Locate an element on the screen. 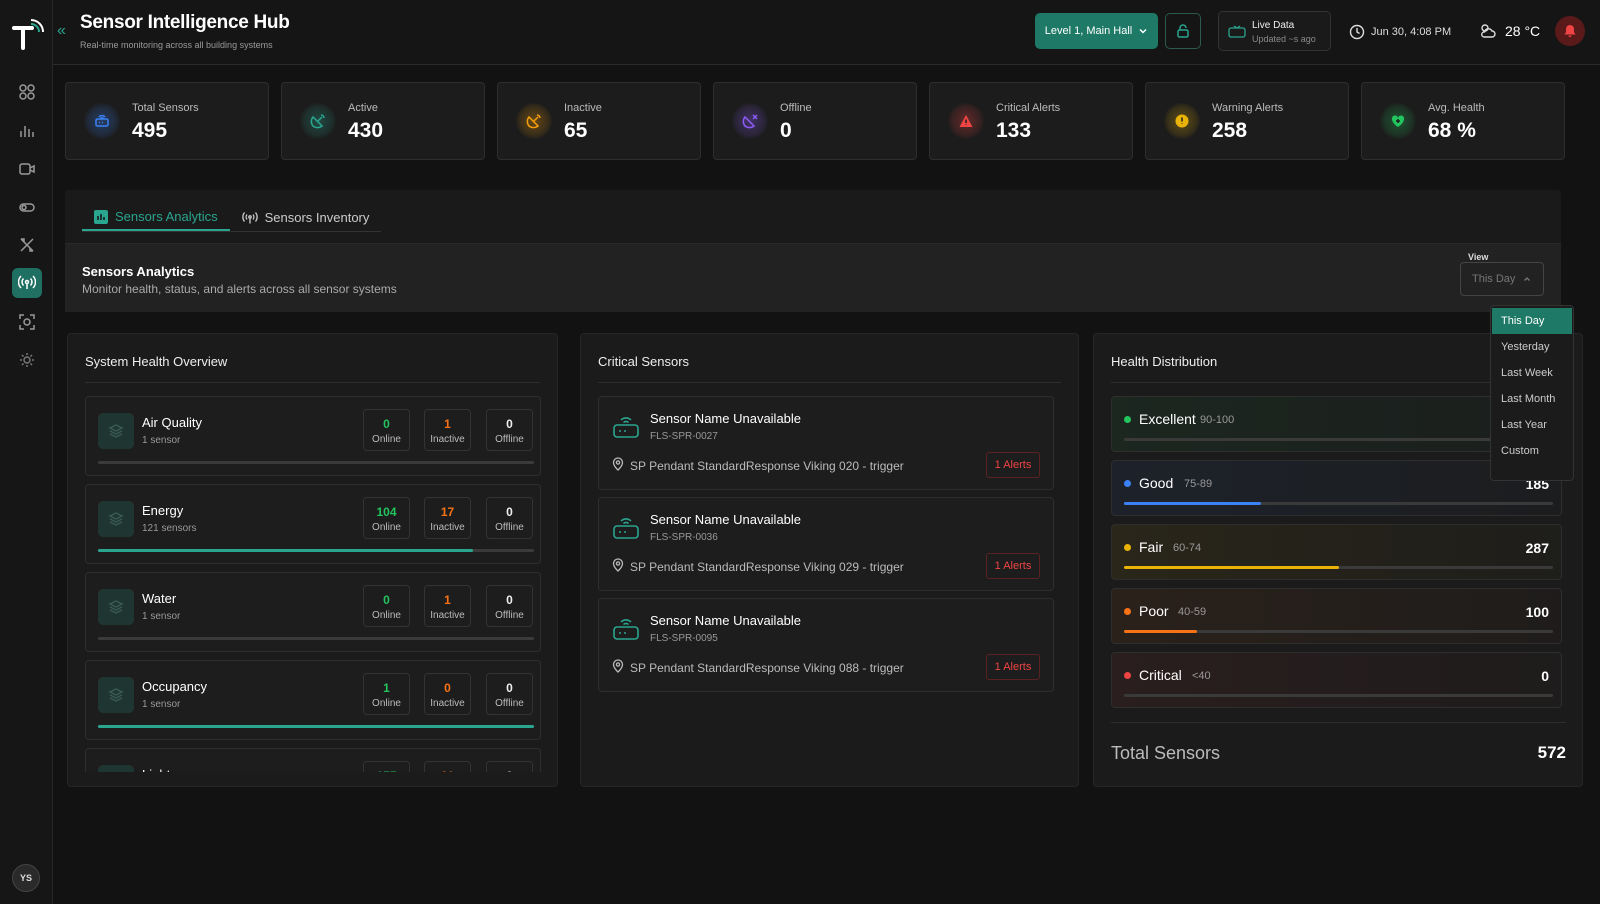  stat-card: Avg. Health 68 % is located at coordinates (1463, 121).